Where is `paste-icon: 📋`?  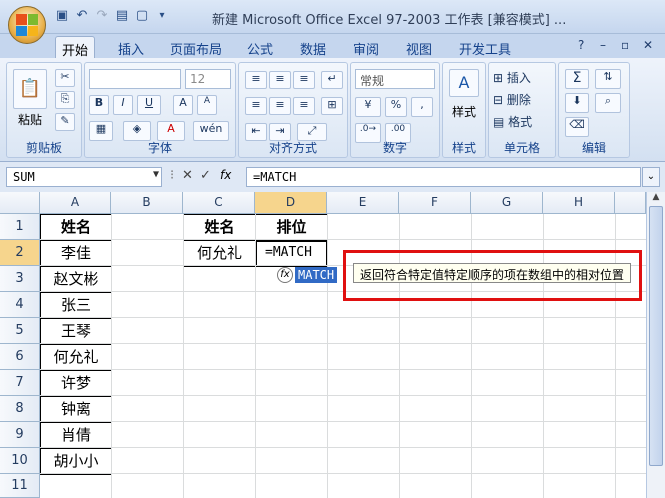 paste-icon: 📋 is located at coordinates (30, 89).